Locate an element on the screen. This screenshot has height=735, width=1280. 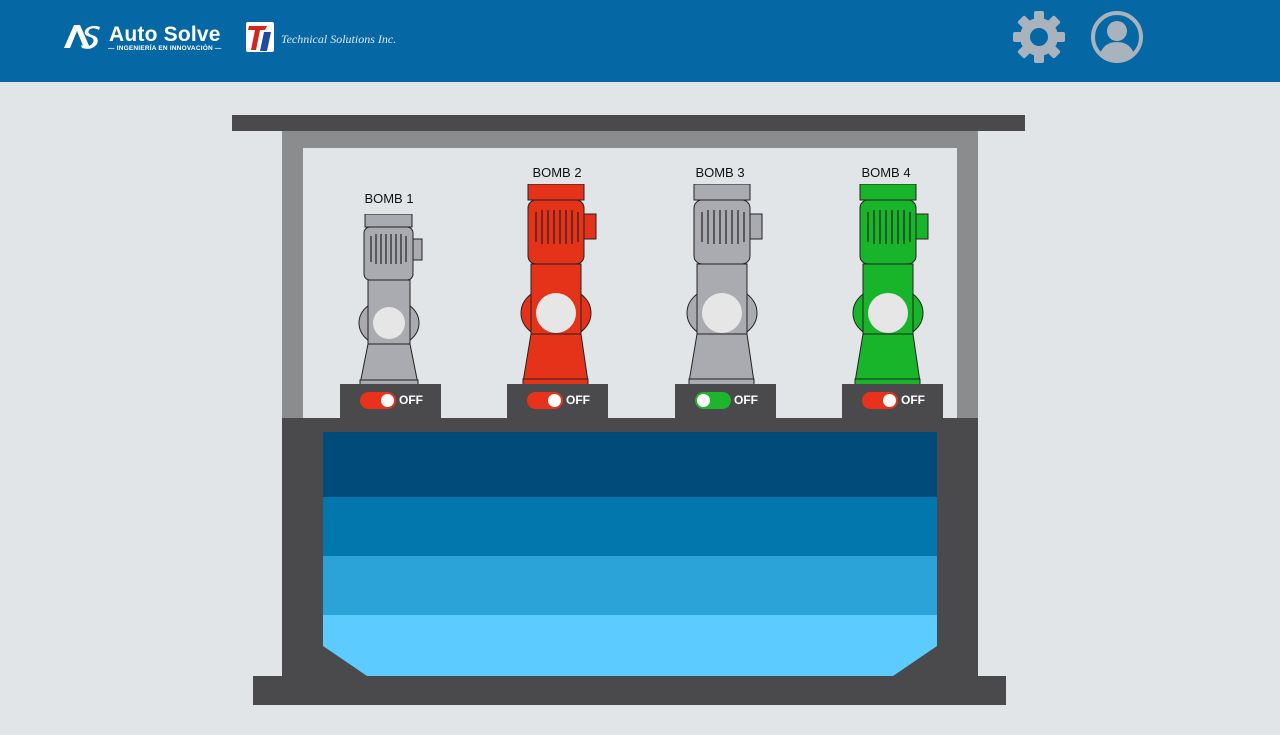
settings-button is located at coordinates (1039, 37).